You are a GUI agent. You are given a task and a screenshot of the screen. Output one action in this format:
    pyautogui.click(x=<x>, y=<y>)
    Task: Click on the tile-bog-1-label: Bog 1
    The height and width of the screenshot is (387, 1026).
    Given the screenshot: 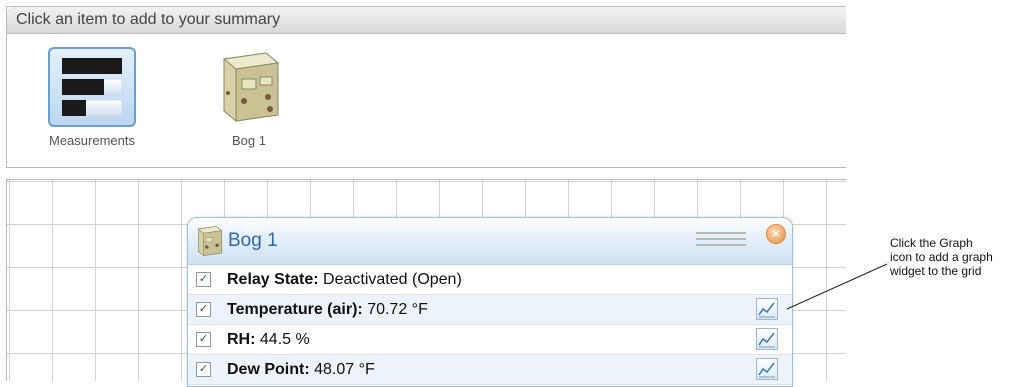 What is the action you would take?
    pyautogui.click(x=249, y=140)
    